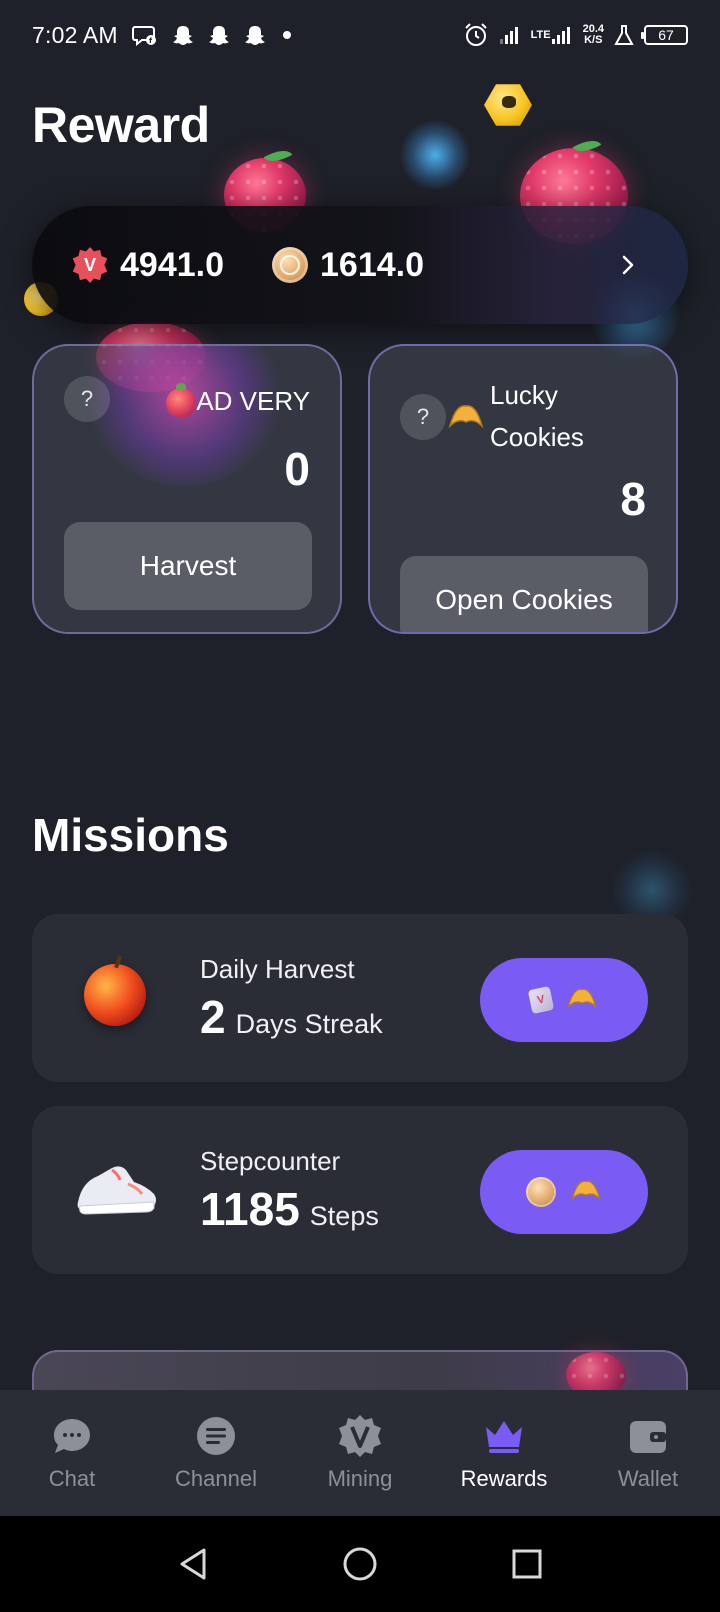 This screenshot has width=720, height=1612. I want to click on battery-icon: 67, so click(664, 35).